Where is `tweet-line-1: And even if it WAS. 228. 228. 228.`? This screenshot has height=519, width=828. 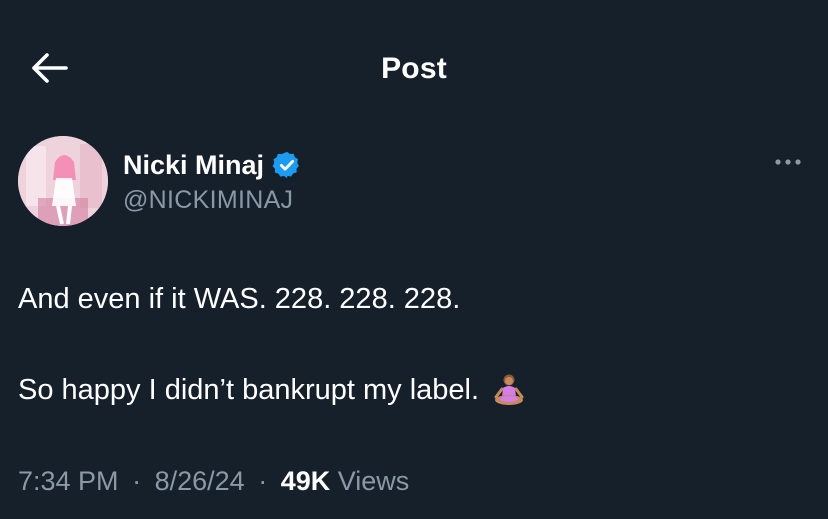
tweet-line-1: And even if it WAS. 228. 228. 228. is located at coordinates (413, 299).